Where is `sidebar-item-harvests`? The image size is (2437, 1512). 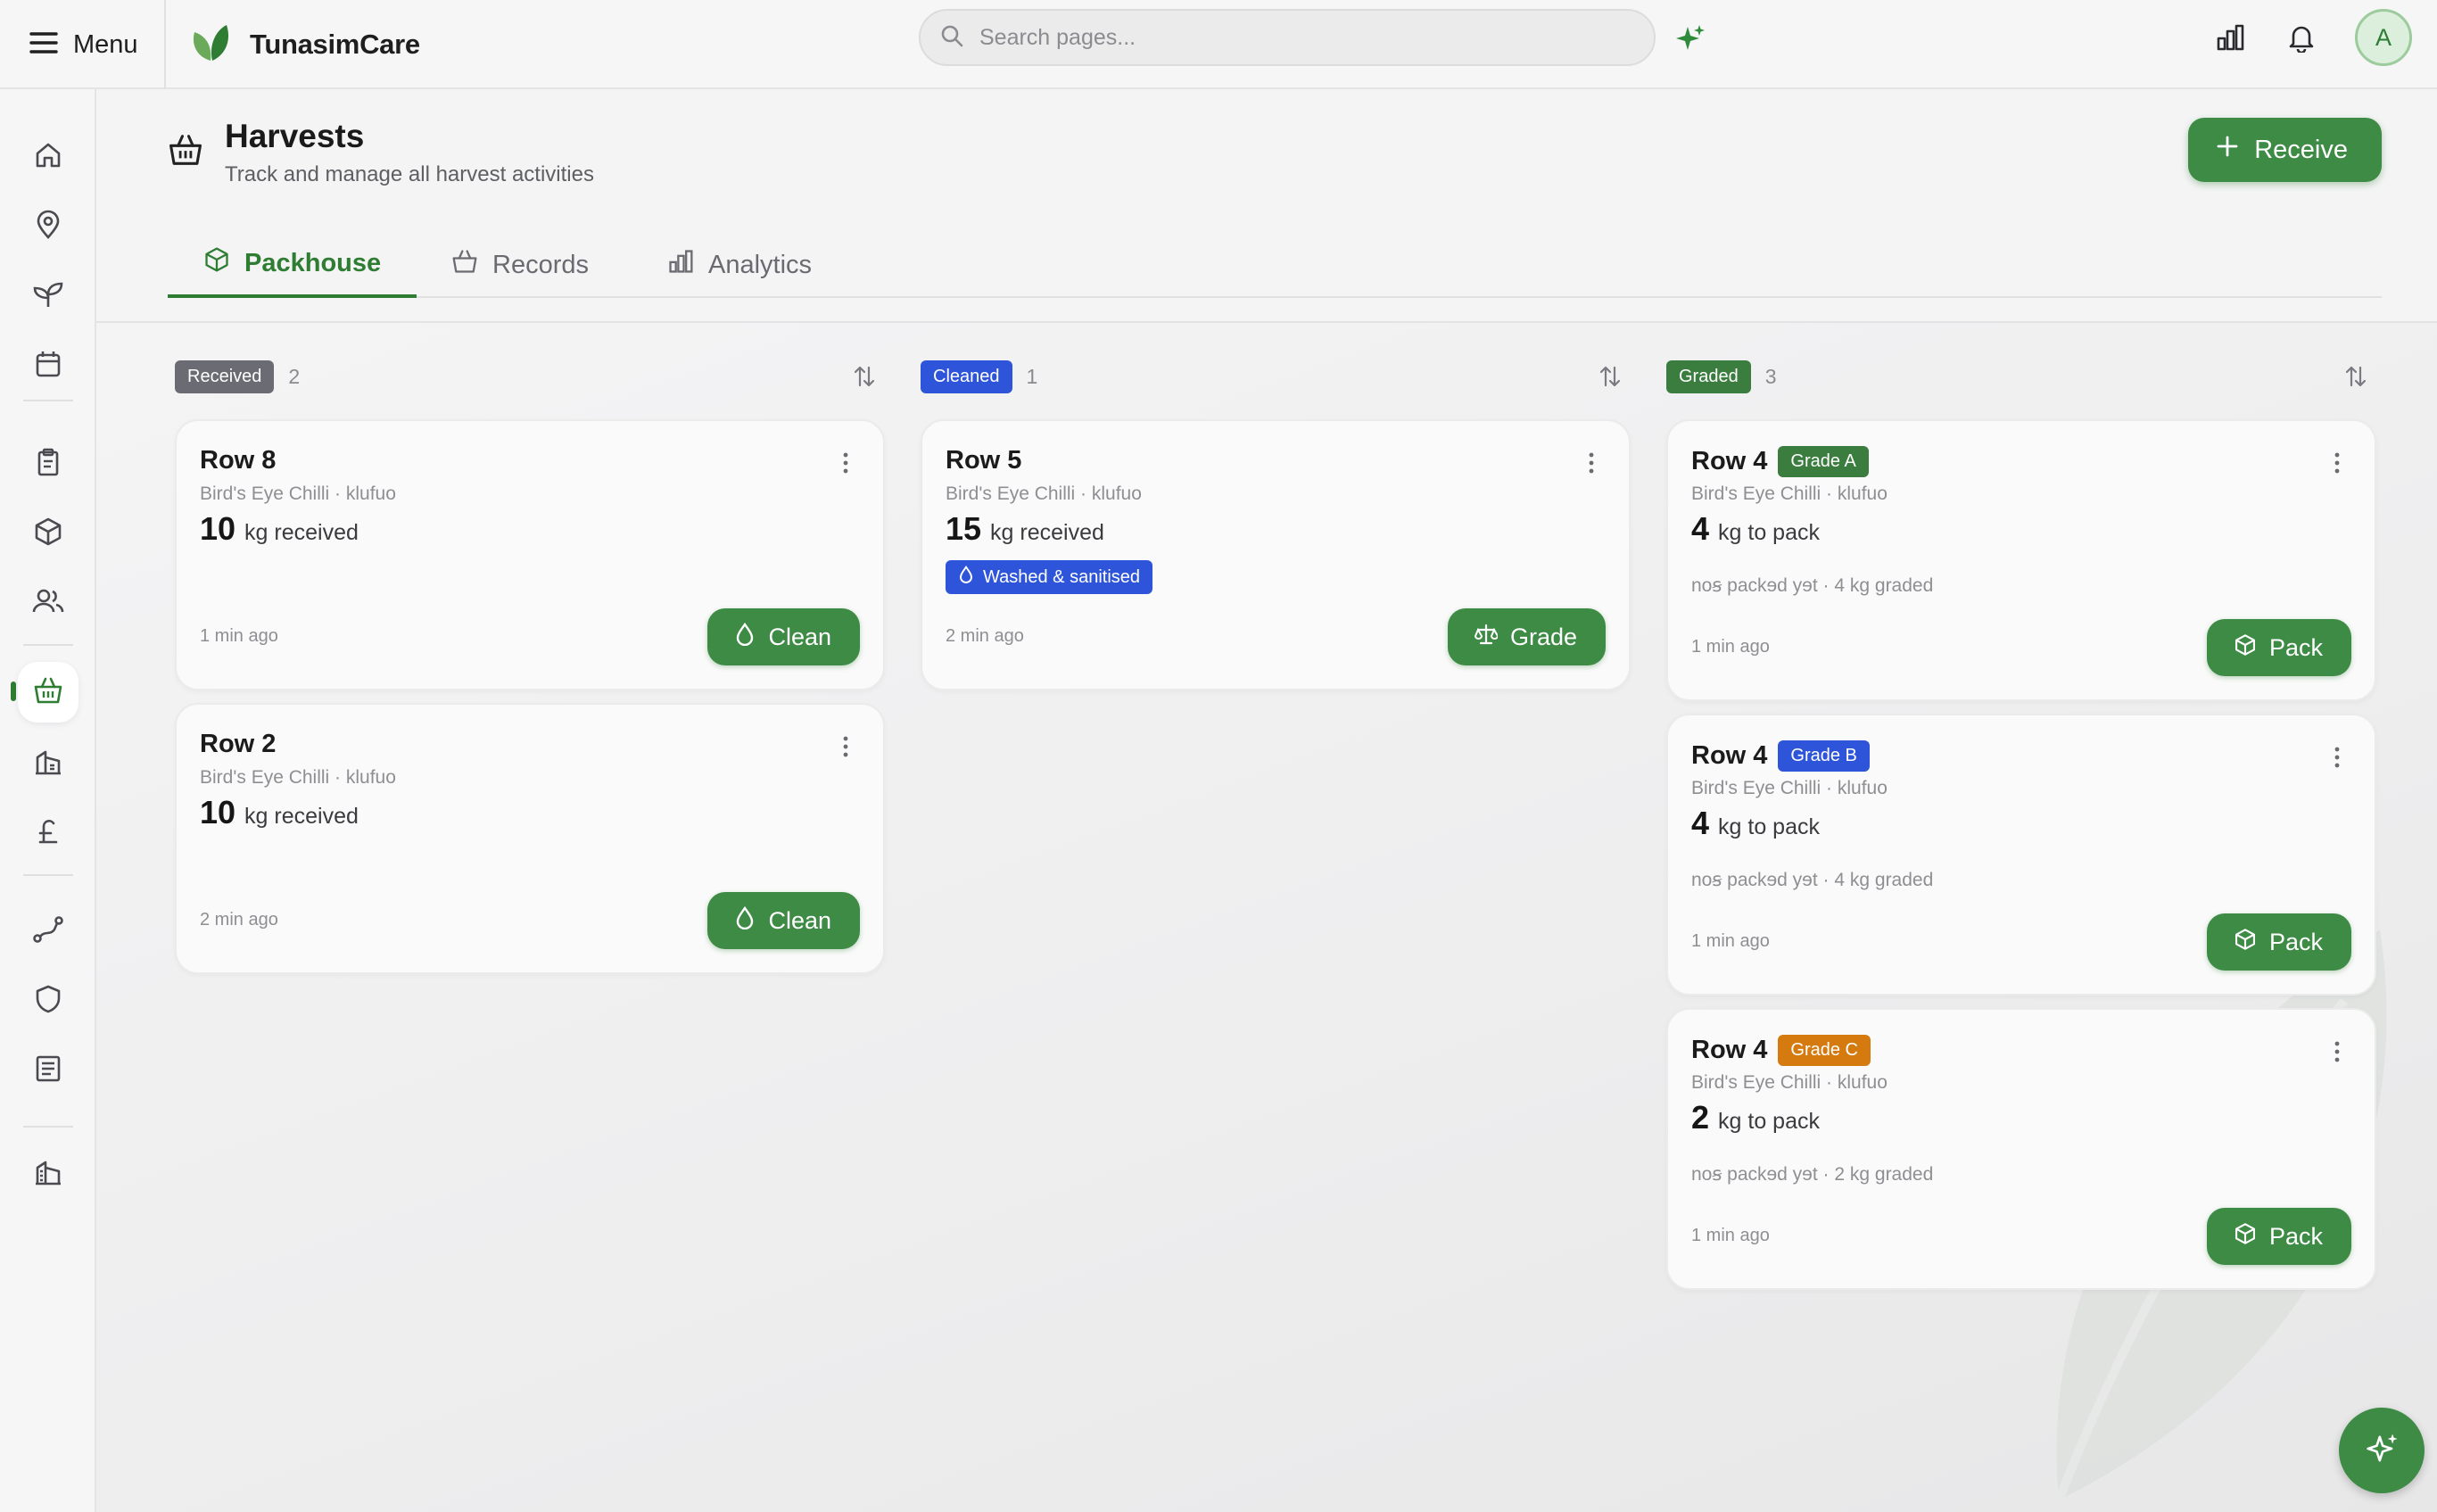
sidebar-item-harvests is located at coordinates (48, 692).